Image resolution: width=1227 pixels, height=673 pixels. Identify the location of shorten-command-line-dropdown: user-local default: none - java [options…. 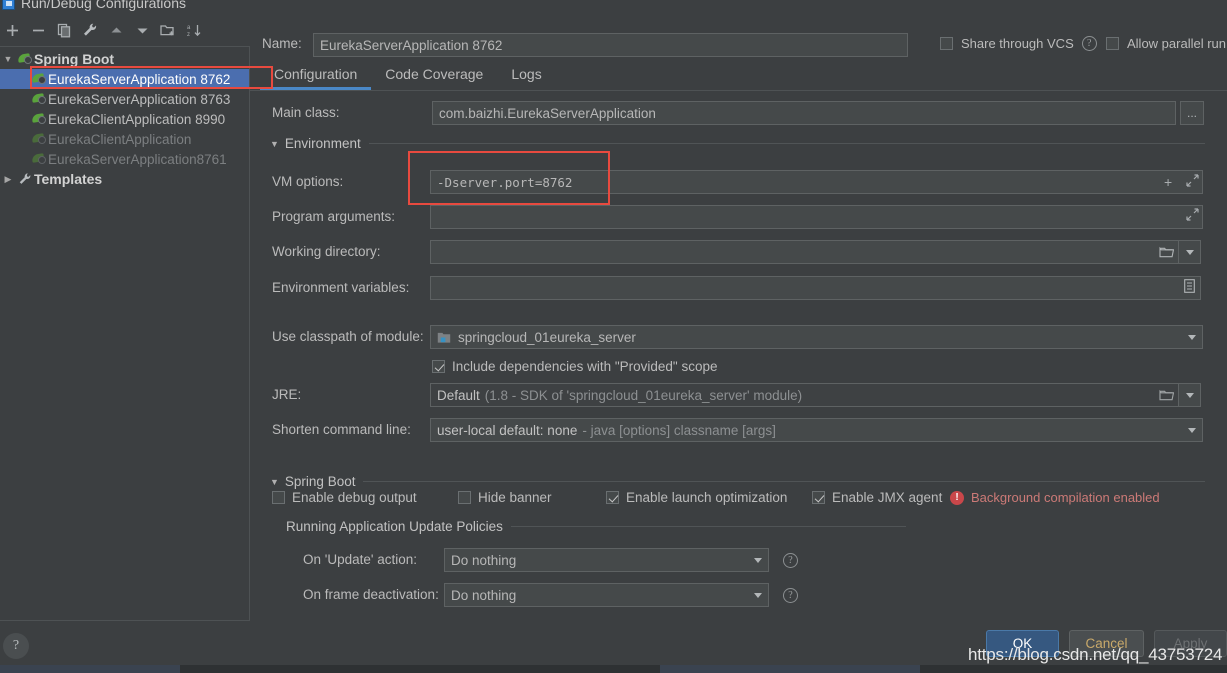
(816, 430).